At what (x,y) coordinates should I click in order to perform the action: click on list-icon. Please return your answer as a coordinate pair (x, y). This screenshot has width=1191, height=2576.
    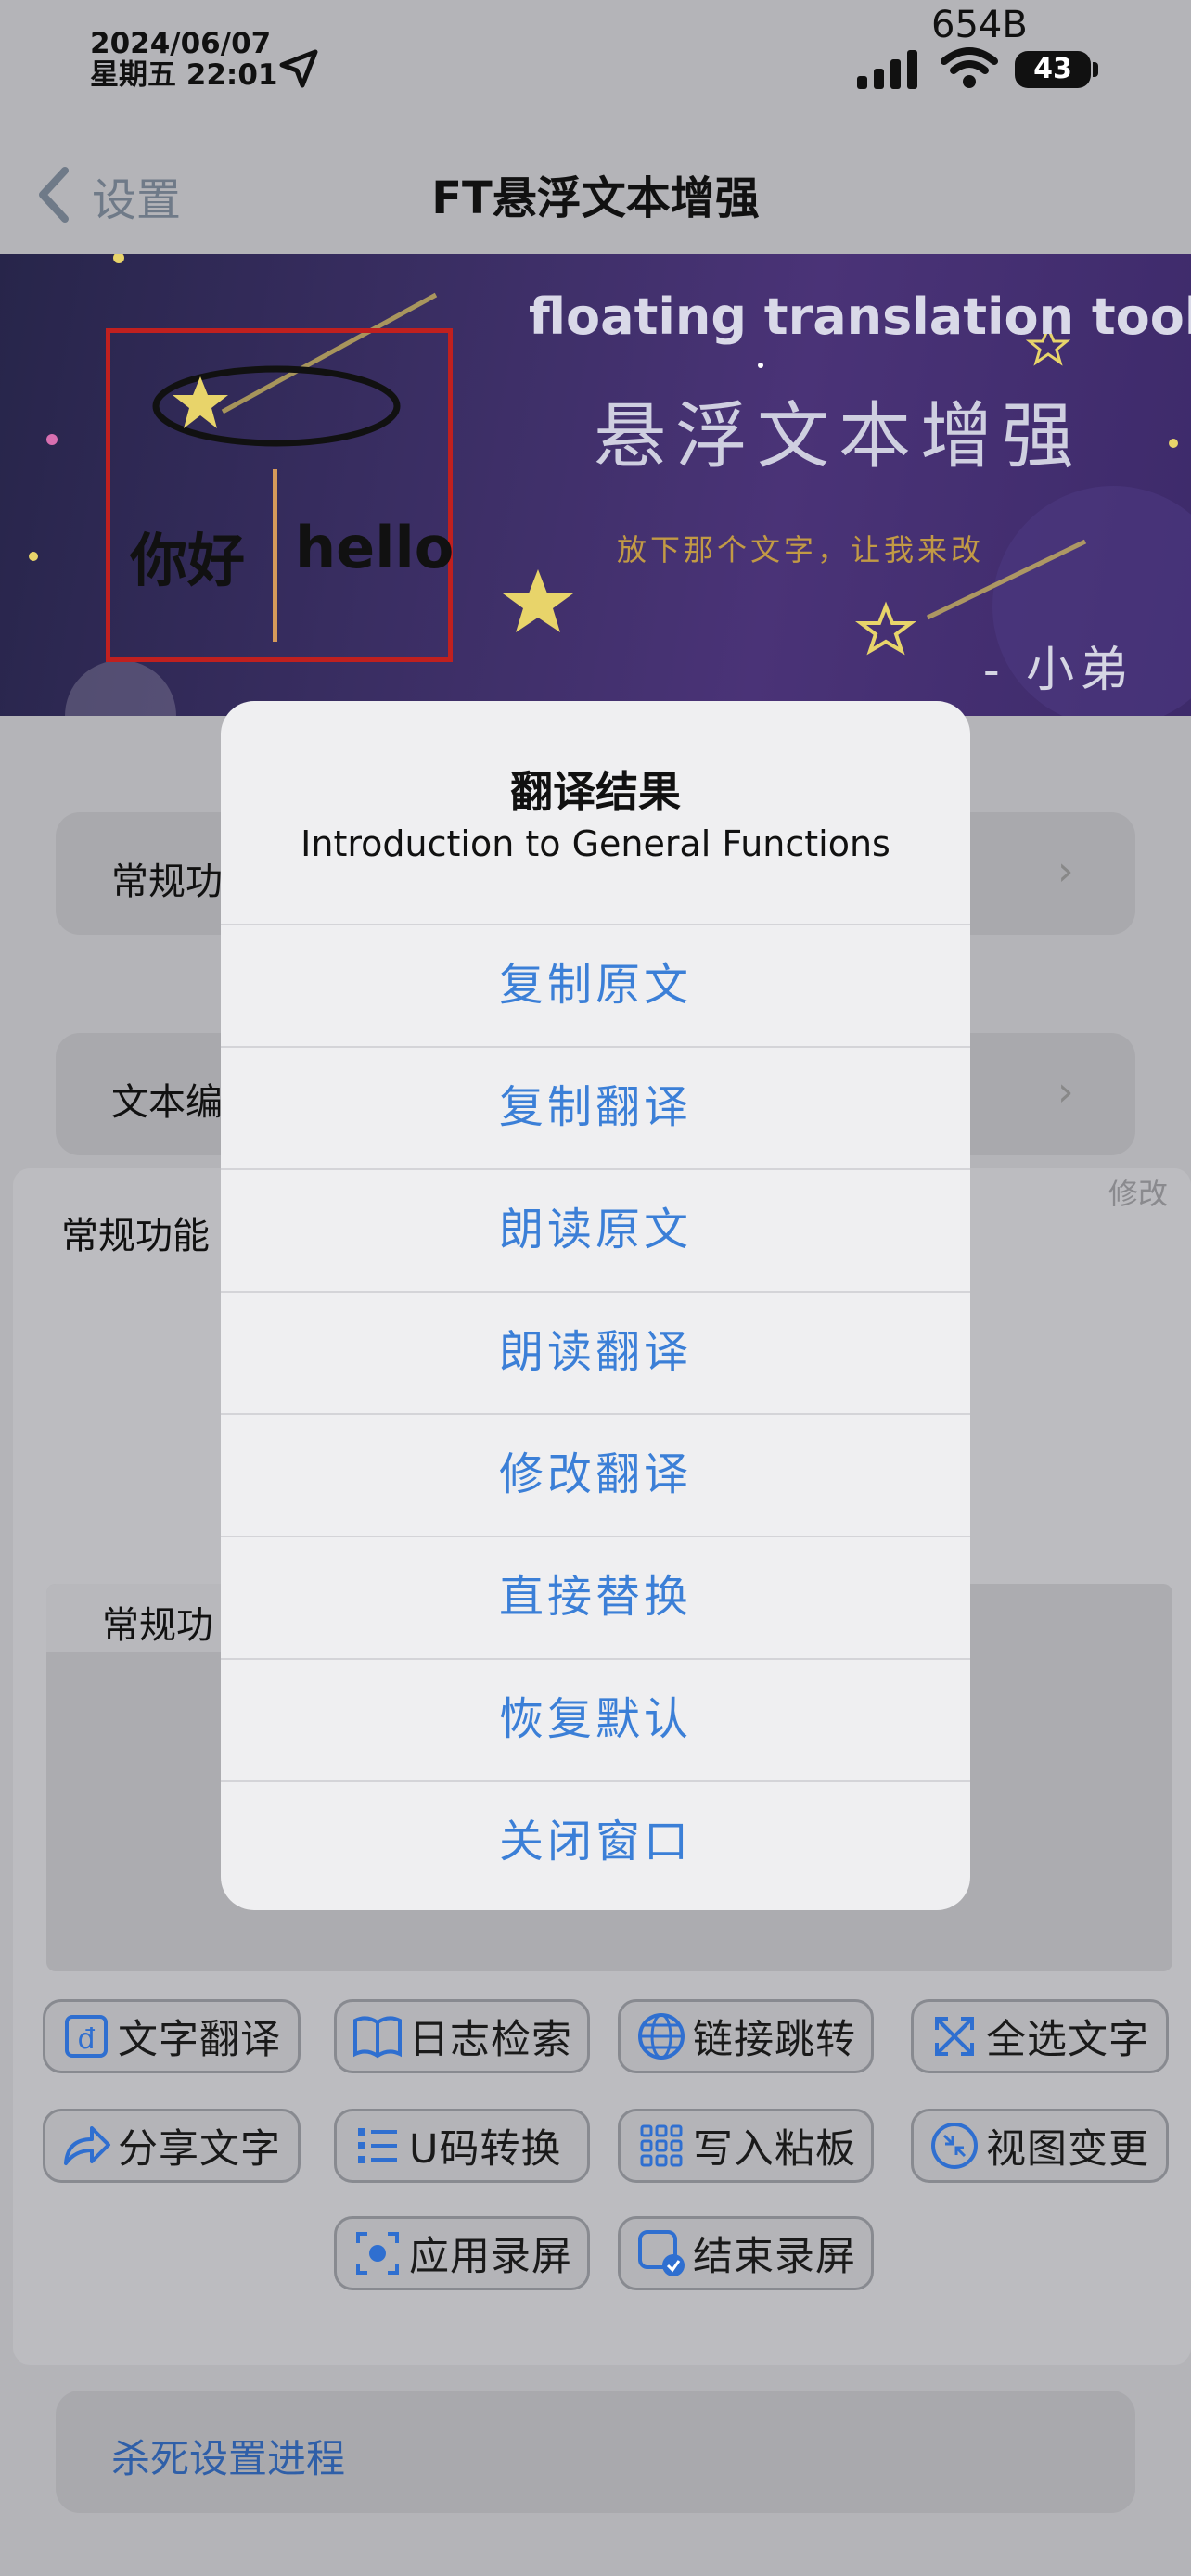
    Looking at the image, I should click on (377, 2146).